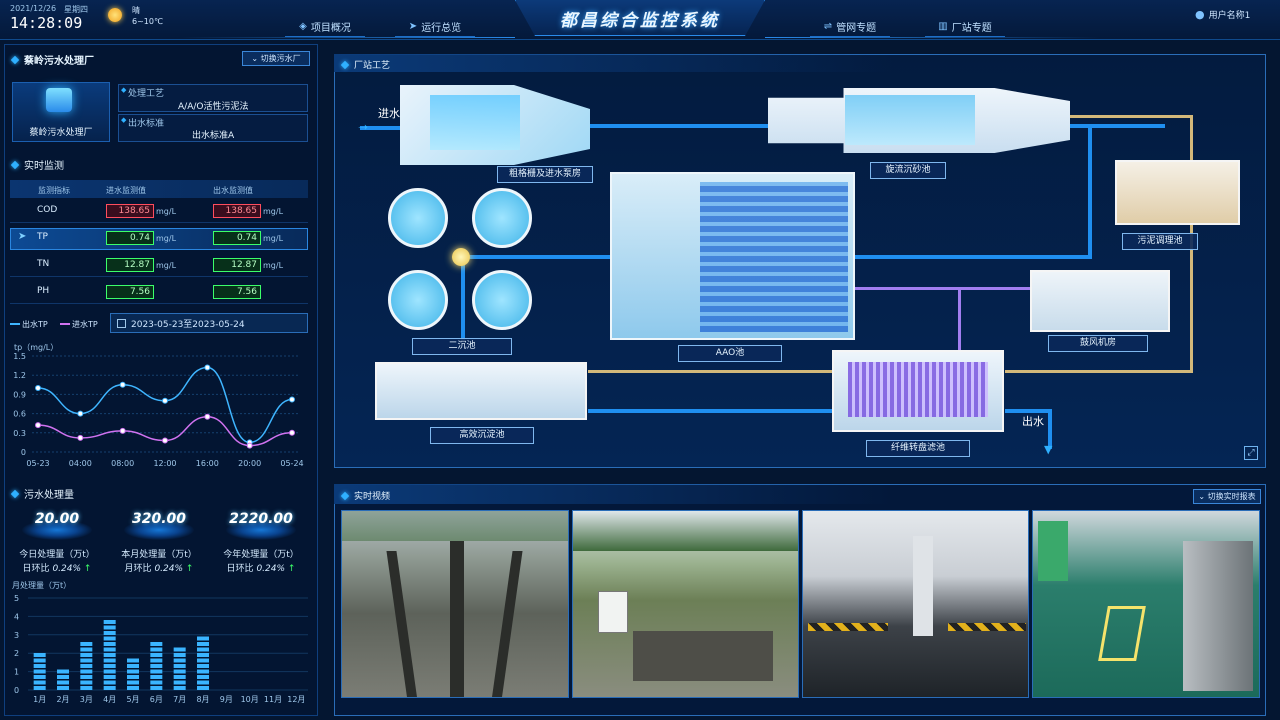 The image size is (1280, 720). I want to click on user-menu: ● 用户名称1, so click(1222, 14).